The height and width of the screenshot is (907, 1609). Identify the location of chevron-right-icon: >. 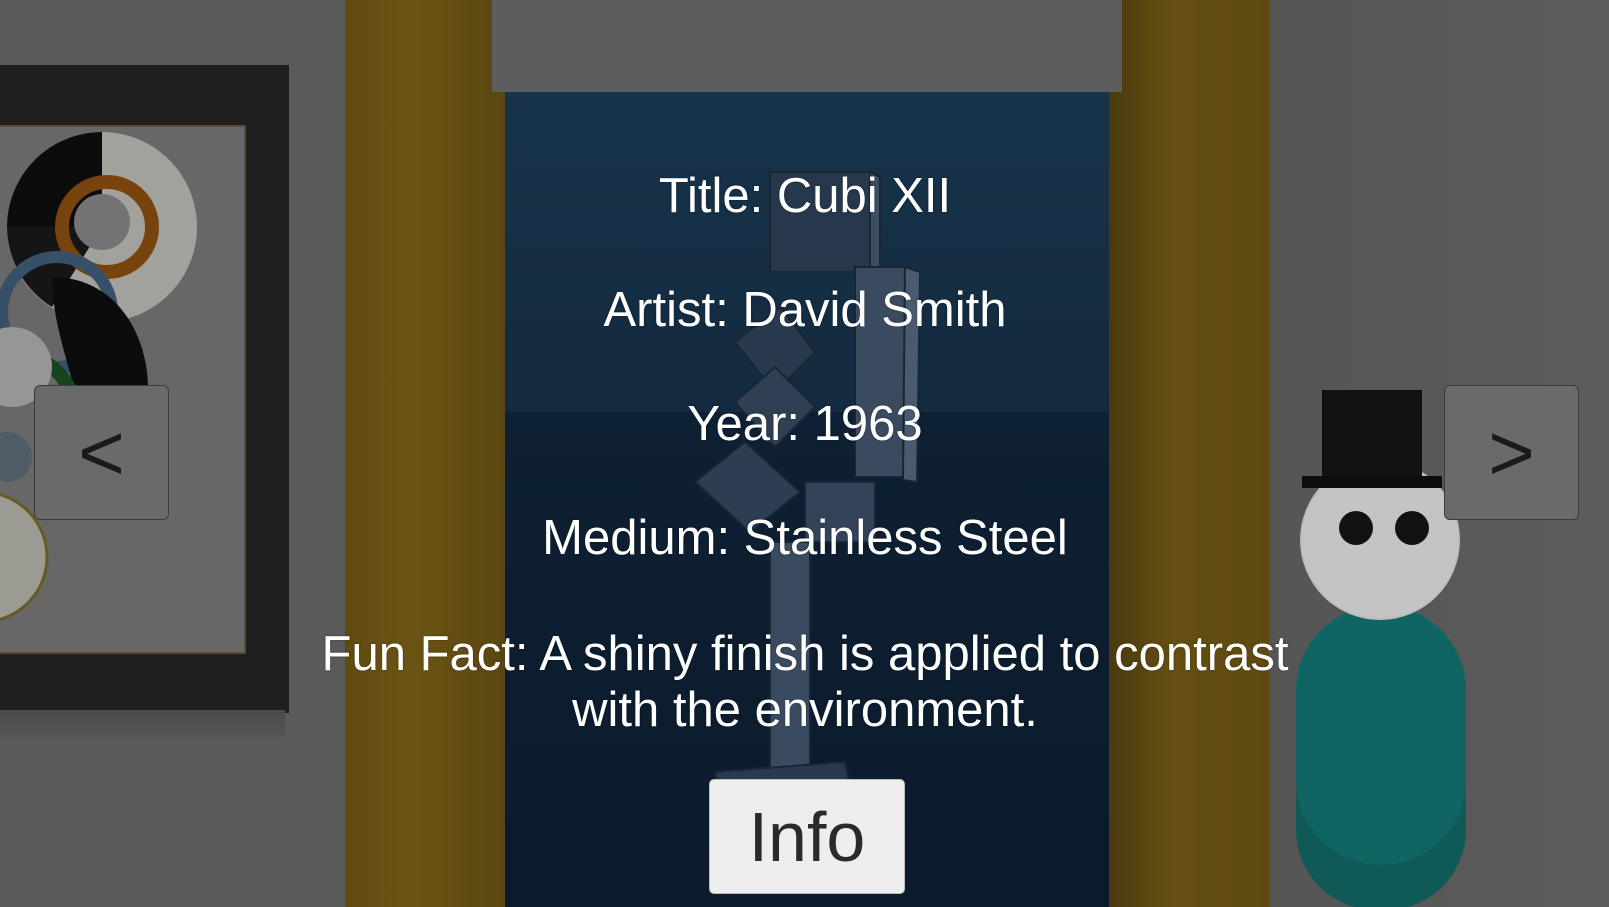
(1511, 452).